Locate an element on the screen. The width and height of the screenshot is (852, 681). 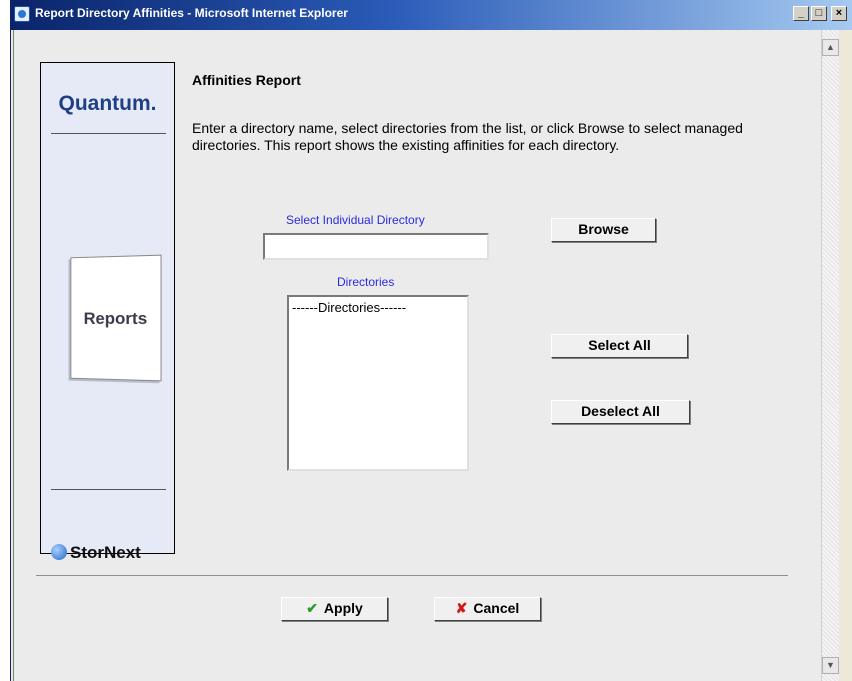
select-all-button: Select All is located at coordinates (619, 346).